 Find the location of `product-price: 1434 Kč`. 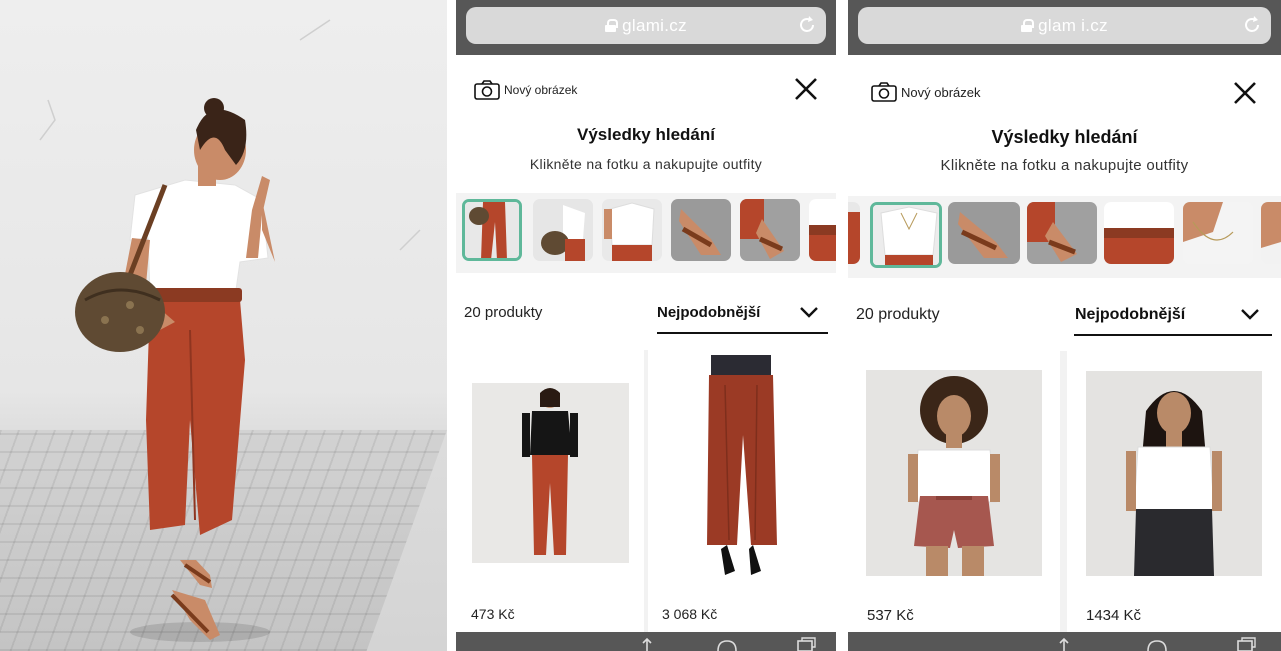

product-price: 1434 Kč is located at coordinates (1114, 615).